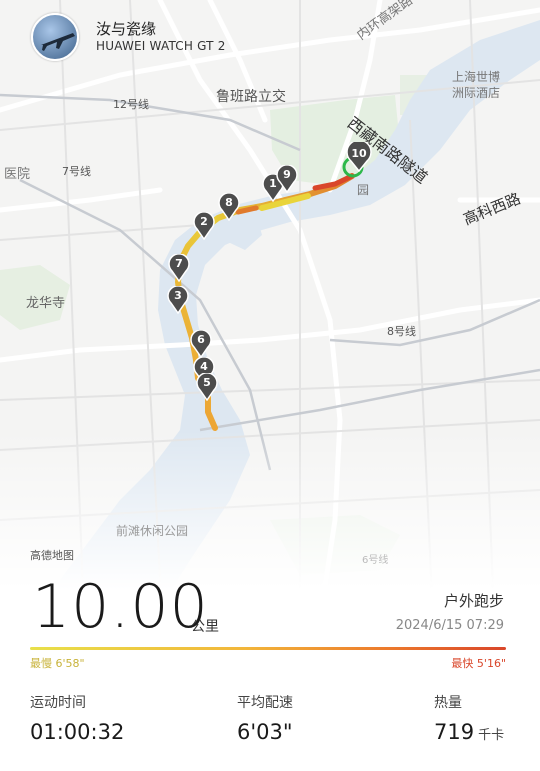 This screenshot has height=771, width=540. What do you see at coordinates (363, 190) in the screenshot?
I see `map-label-yuan: 园` at bounding box center [363, 190].